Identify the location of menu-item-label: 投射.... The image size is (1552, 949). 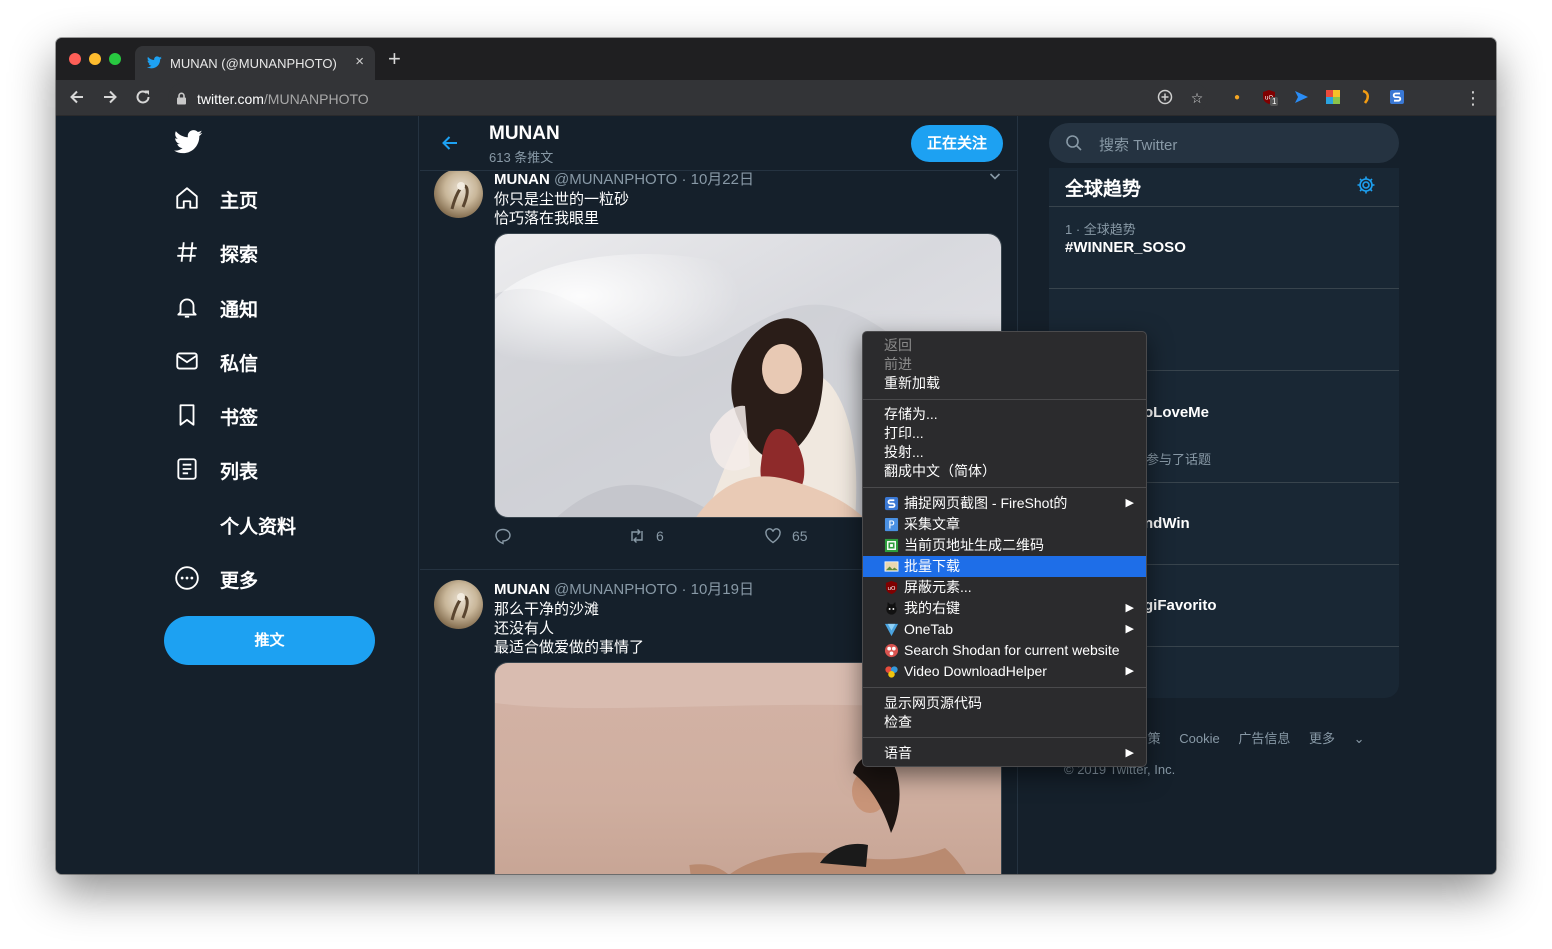
(904, 452).